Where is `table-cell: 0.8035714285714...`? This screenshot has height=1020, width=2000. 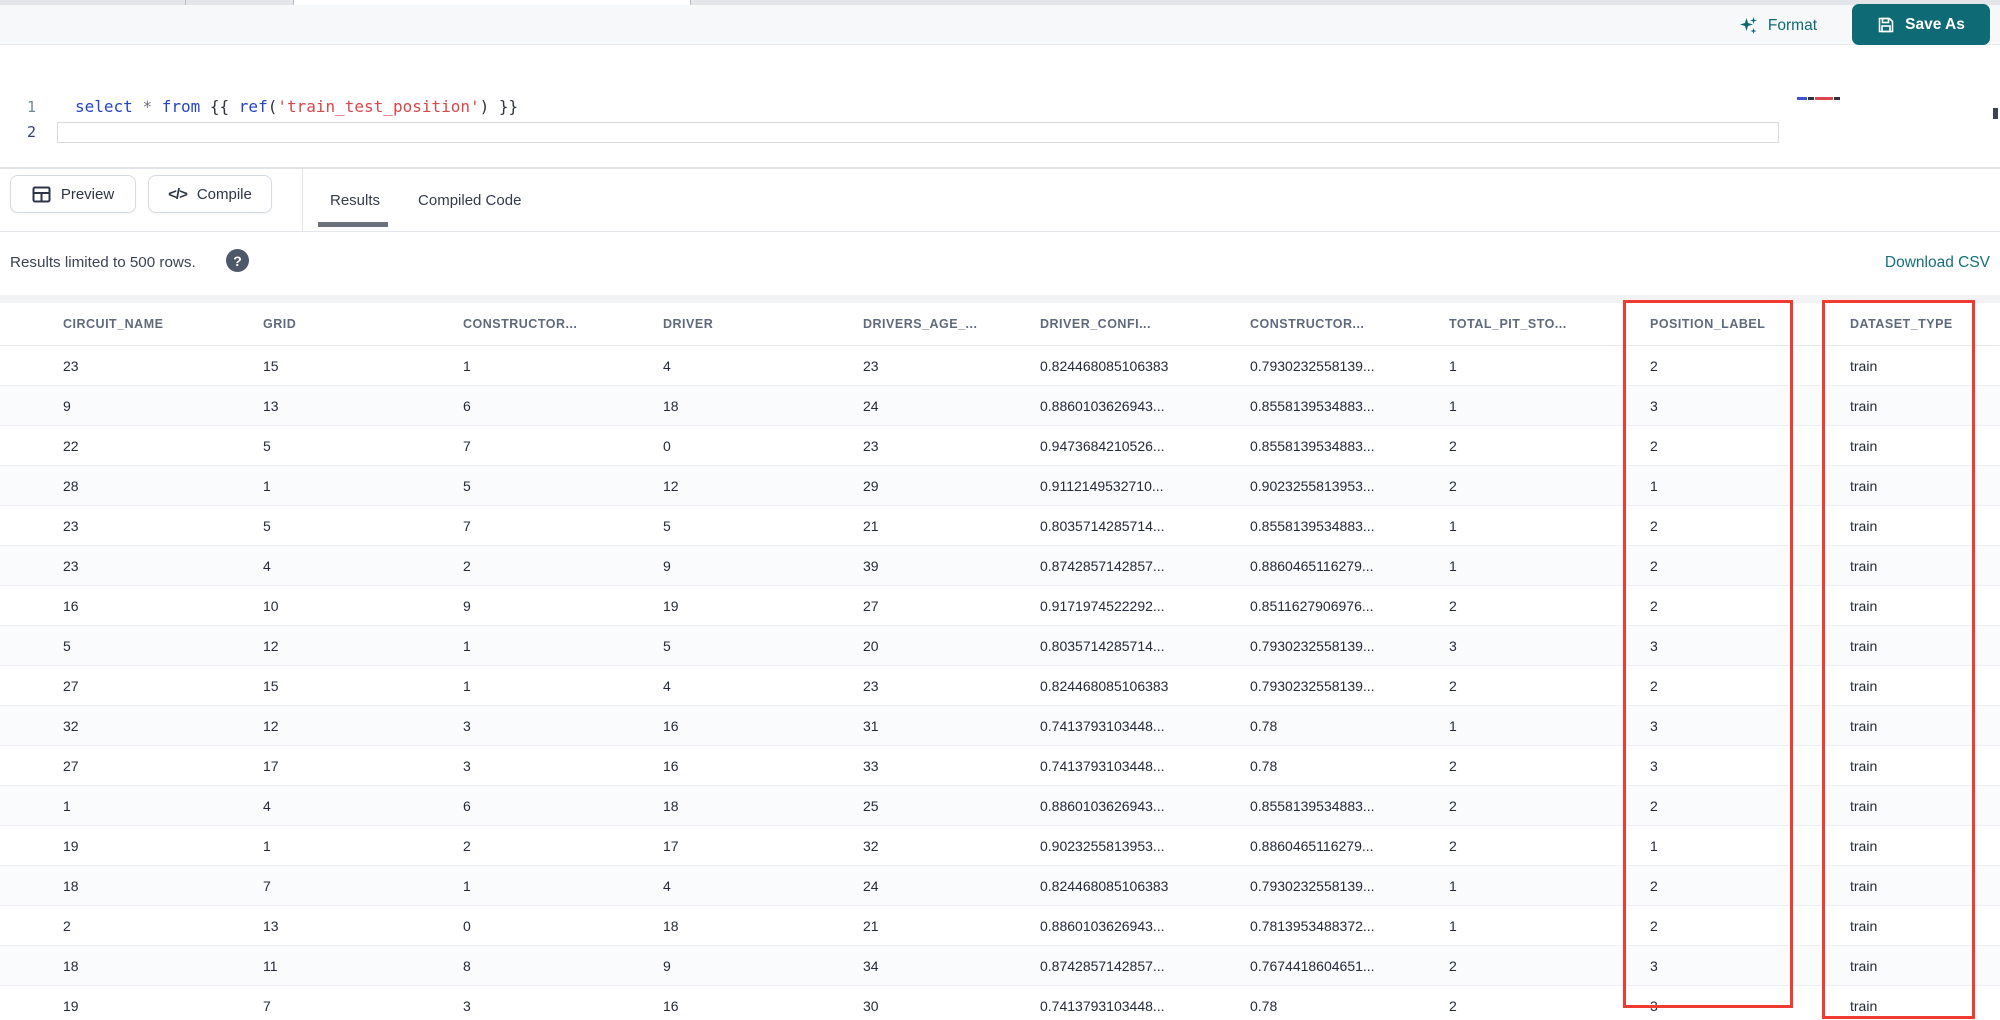 table-cell: 0.8035714285714... is located at coordinates (1102, 645).